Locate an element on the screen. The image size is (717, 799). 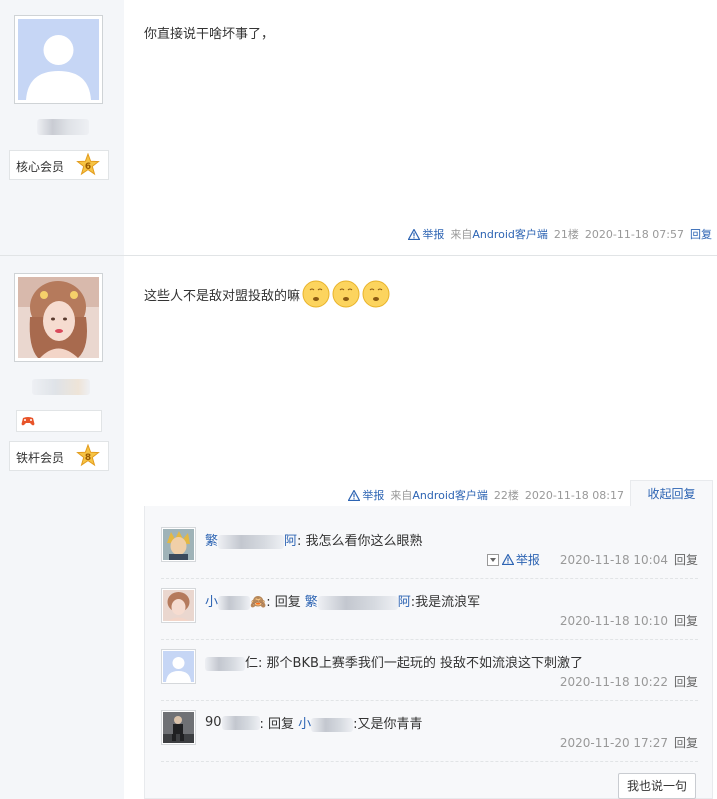
reply-time: 2020-11-18 10:10 is located at coordinates (613, 620).